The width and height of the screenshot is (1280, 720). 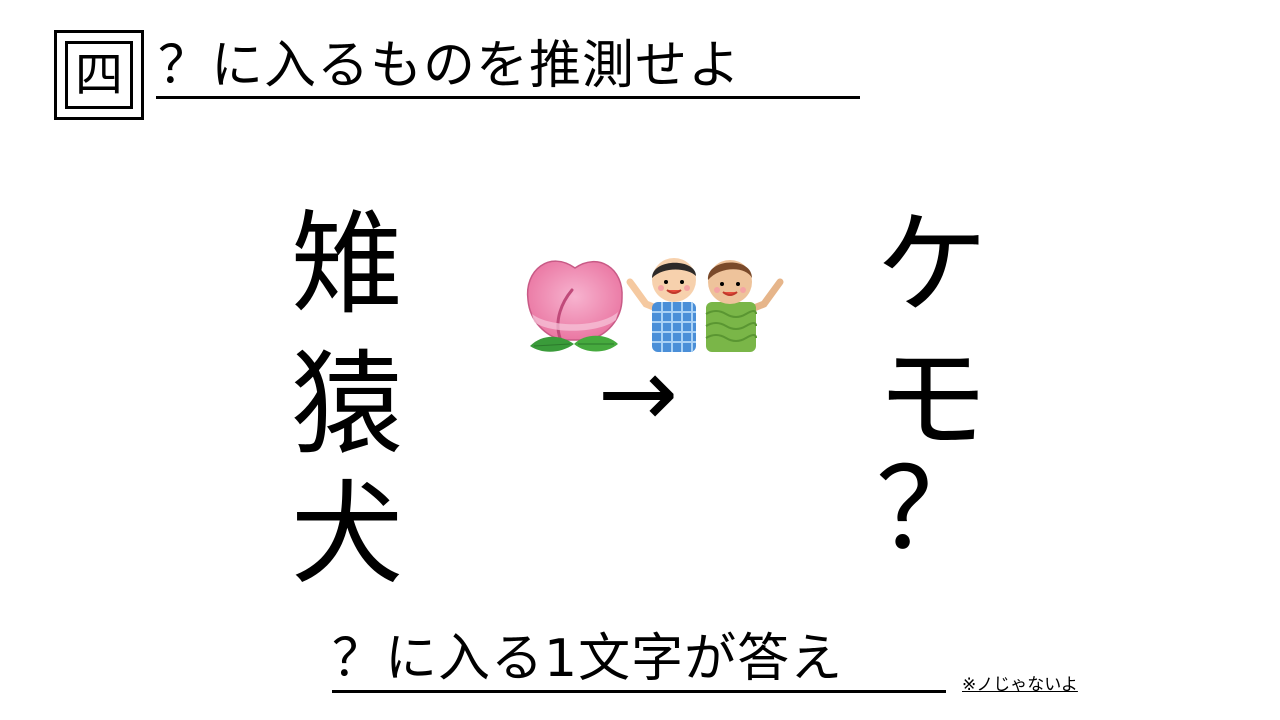 What do you see at coordinates (638, 393) in the screenshot?
I see `arrow-right: →` at bounding box center [638, 393].